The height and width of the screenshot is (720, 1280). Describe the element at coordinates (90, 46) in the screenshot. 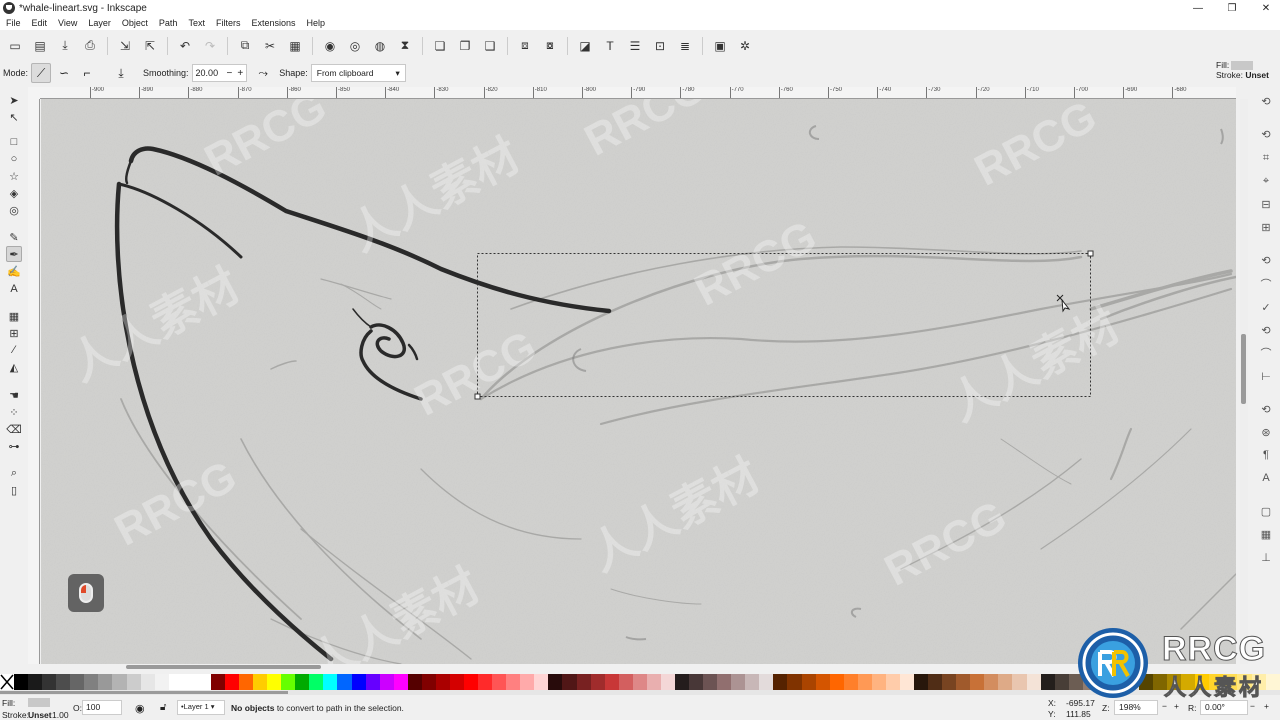

I see `print-icon: ⎙` at that location.